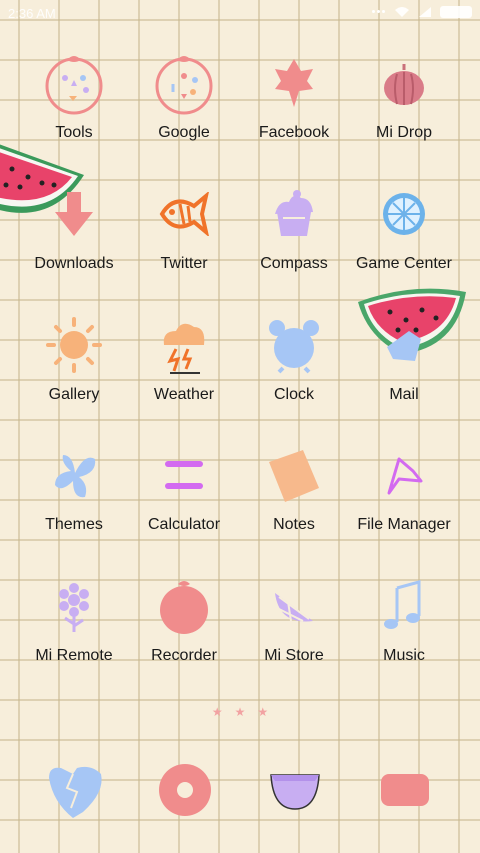  I want to click on phone-icon, so click(75, 792).